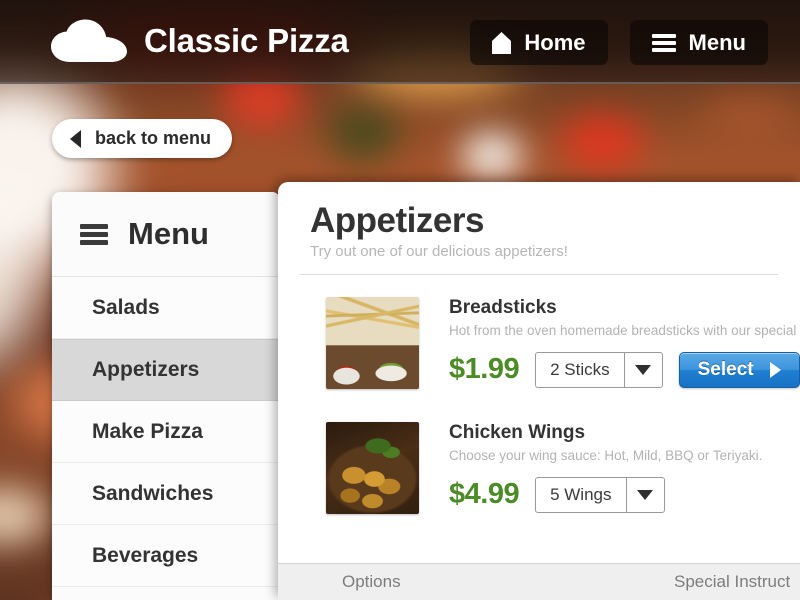  I want to click on quantity-select: 2 Sticks, so click(599, 369).